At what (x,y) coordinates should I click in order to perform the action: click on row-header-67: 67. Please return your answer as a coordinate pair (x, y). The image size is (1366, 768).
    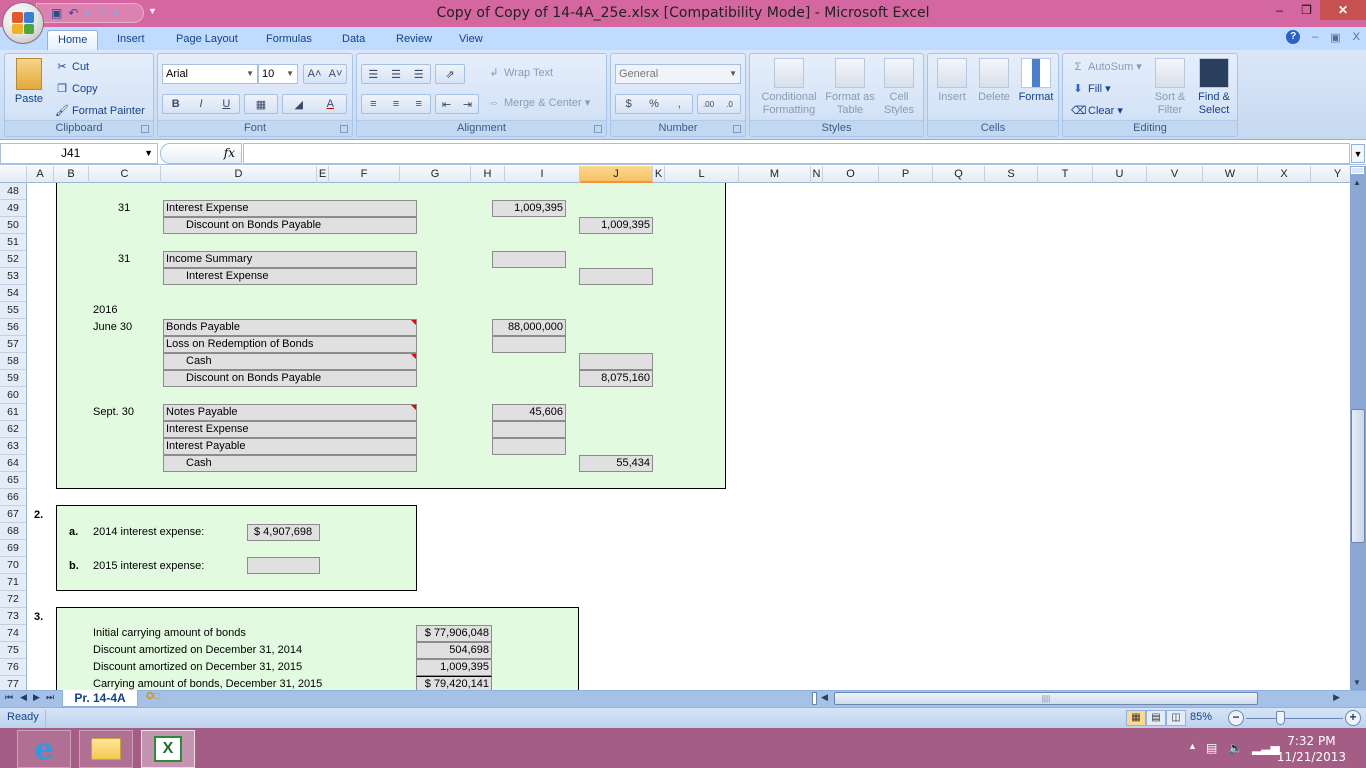
    Looking at the image, I should click on (13, 514).